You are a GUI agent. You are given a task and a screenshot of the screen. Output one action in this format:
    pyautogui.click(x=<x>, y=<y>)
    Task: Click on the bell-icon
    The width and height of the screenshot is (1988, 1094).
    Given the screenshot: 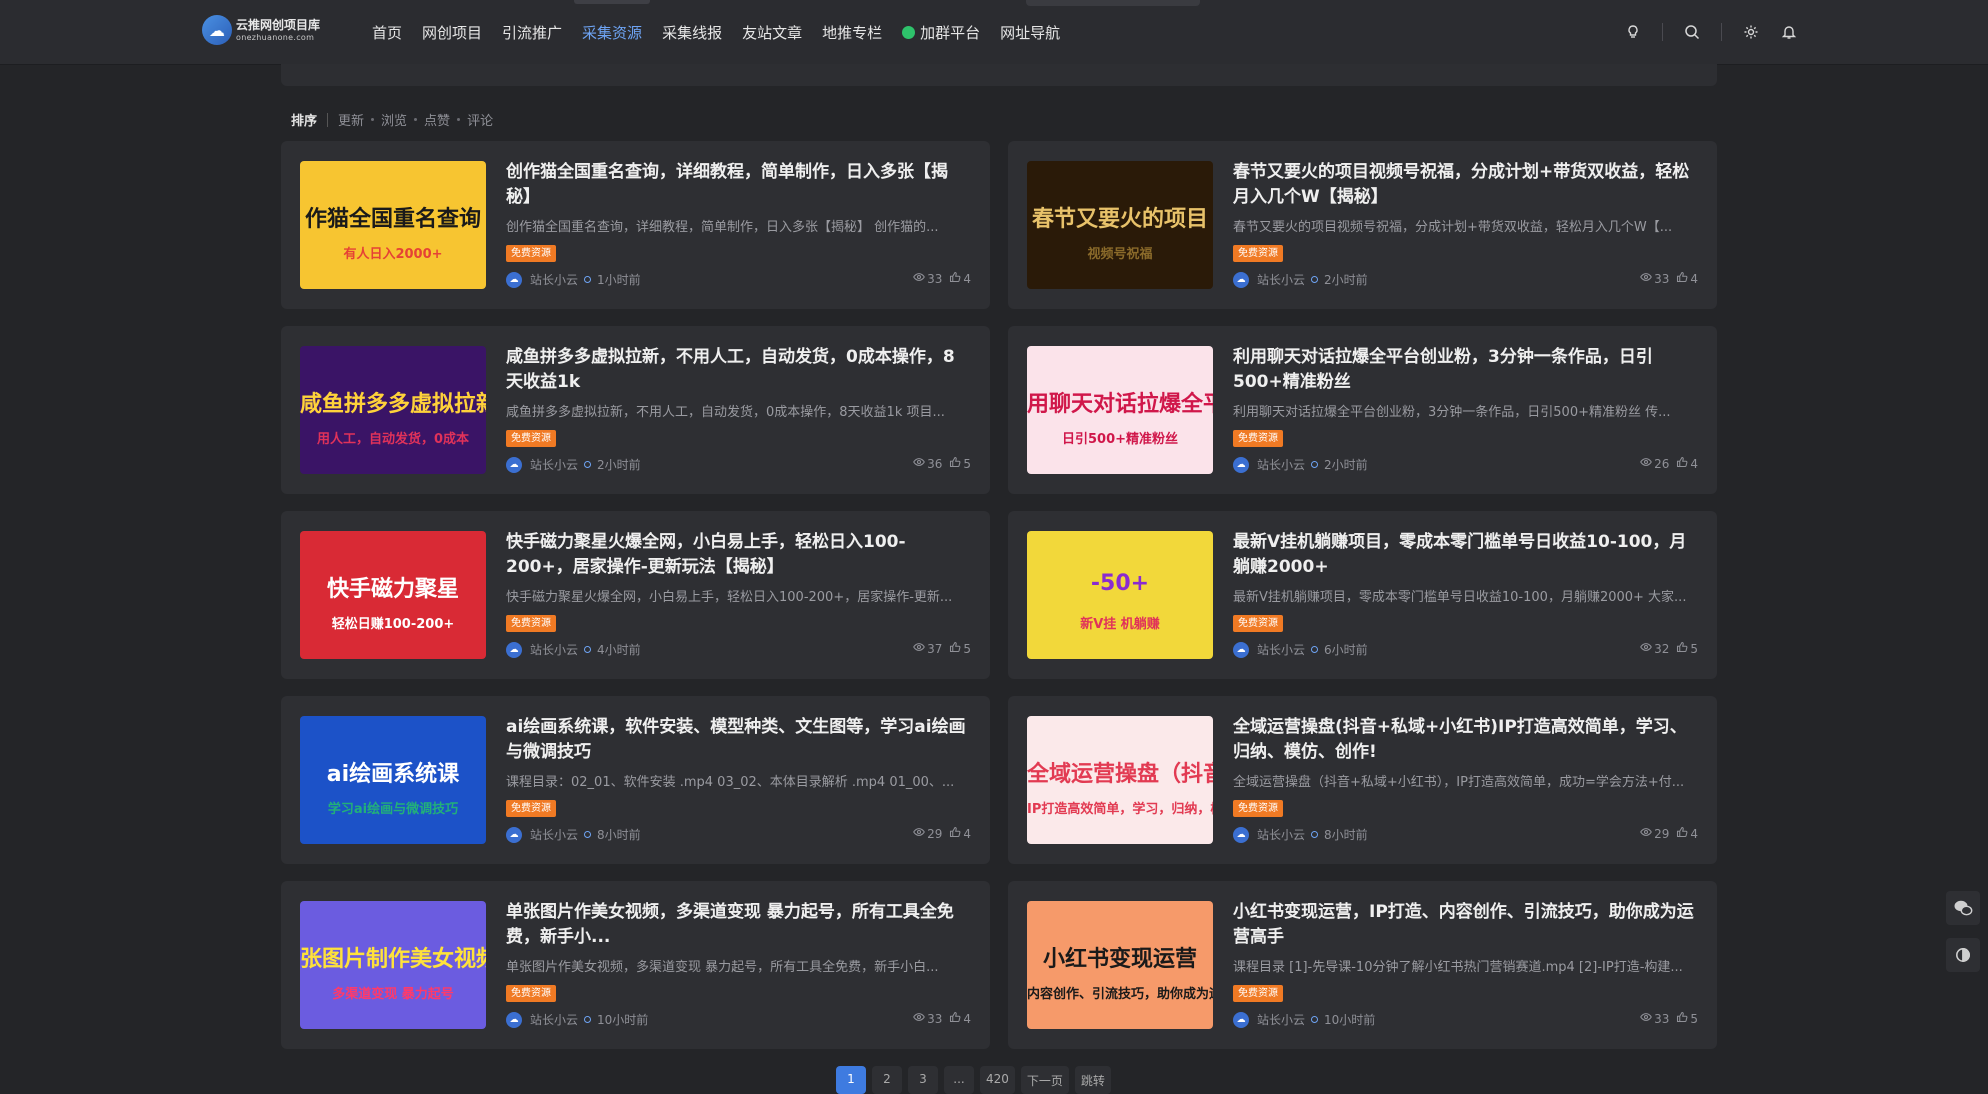 What is the action you would take?
    pyautogui.click(x=1789, y=32)
    